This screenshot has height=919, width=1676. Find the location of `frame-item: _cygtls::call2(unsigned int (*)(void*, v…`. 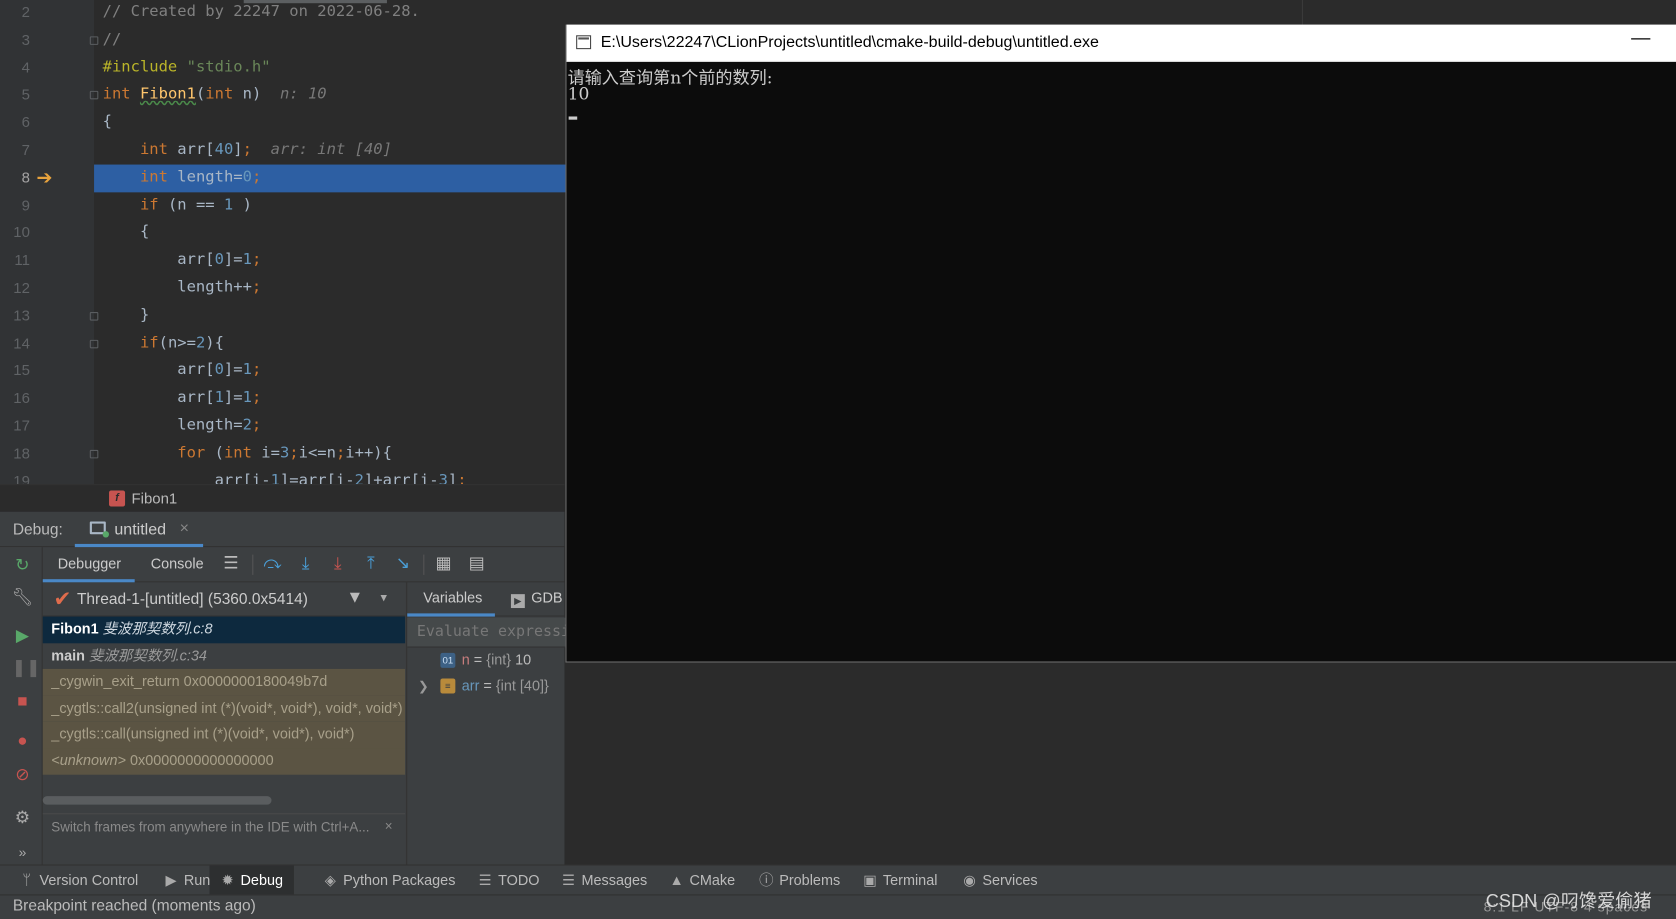

frame-item: _cygtls::call2(unsigned int (*)(void*, v… is located at coordinates (224, 708).